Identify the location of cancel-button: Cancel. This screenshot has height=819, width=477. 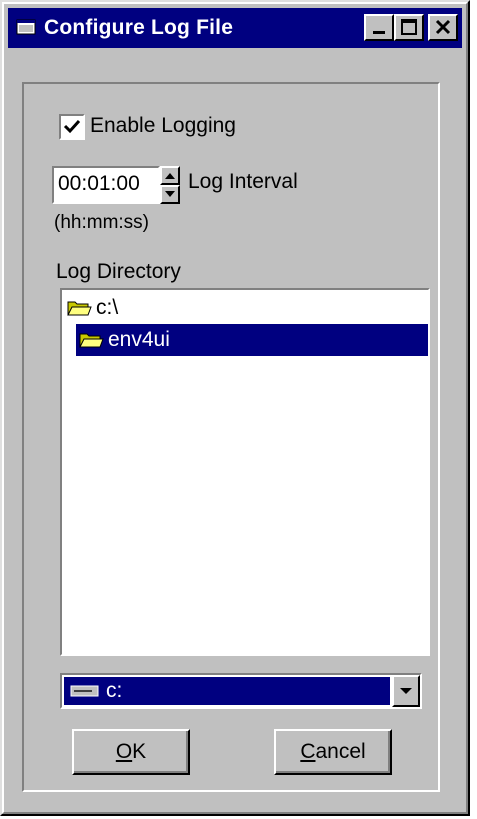
(333, 752).